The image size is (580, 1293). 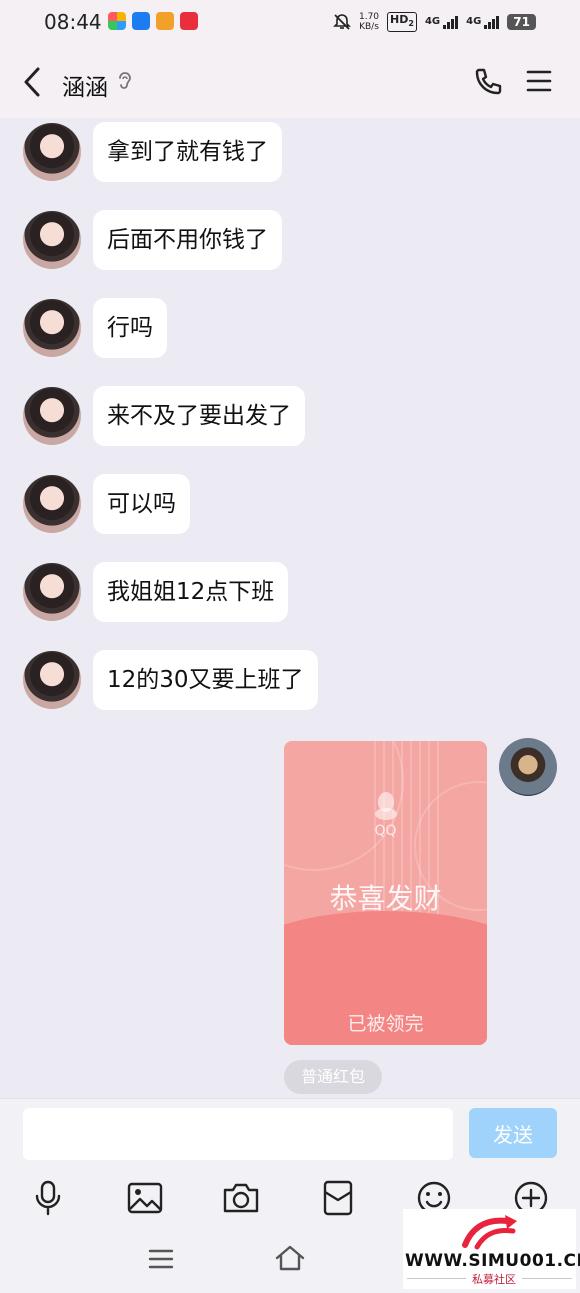 I want to click on back-button, so click(x=33, y=82).